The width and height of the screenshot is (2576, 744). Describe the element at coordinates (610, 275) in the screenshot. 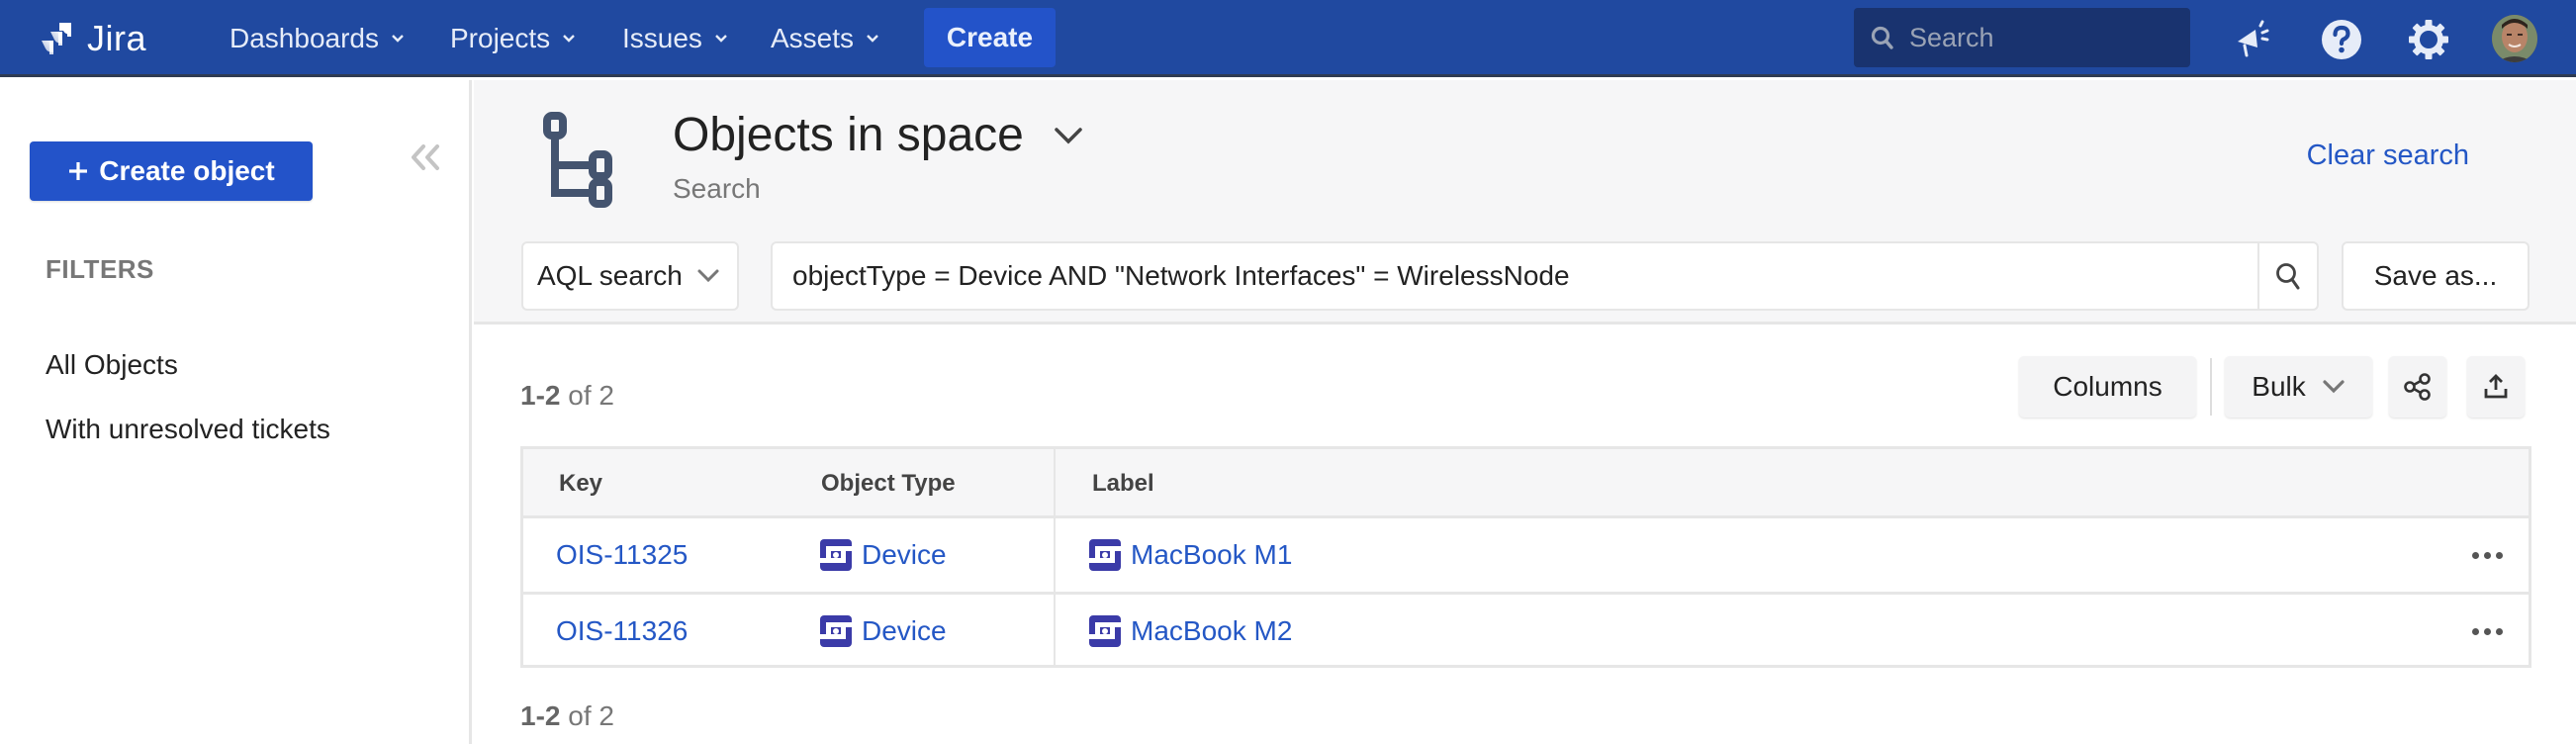

I see `search-mode-value: AQL search` at that location.